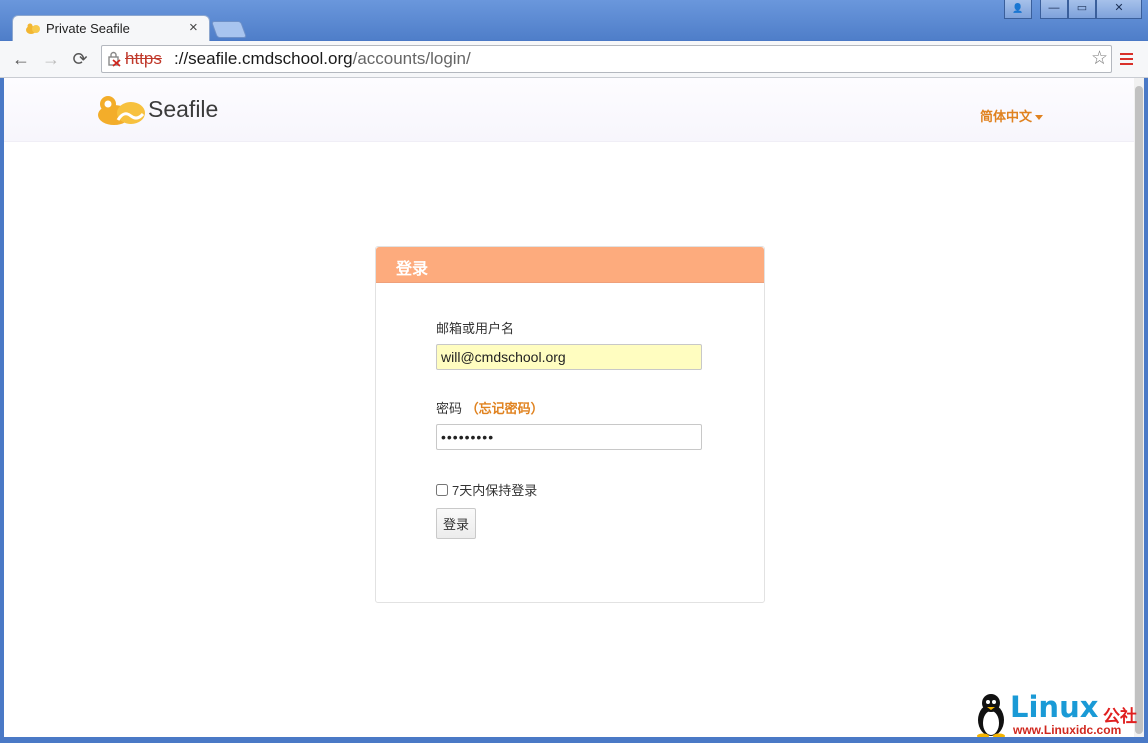  I want to click on bookmark-star-icon: ☆, so click(1099, 58).